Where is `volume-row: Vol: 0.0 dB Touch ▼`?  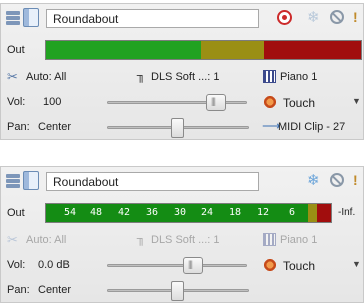 volume-row: Vol: 0.0 dB Touch ▼ is located at coordinates (182, 266).